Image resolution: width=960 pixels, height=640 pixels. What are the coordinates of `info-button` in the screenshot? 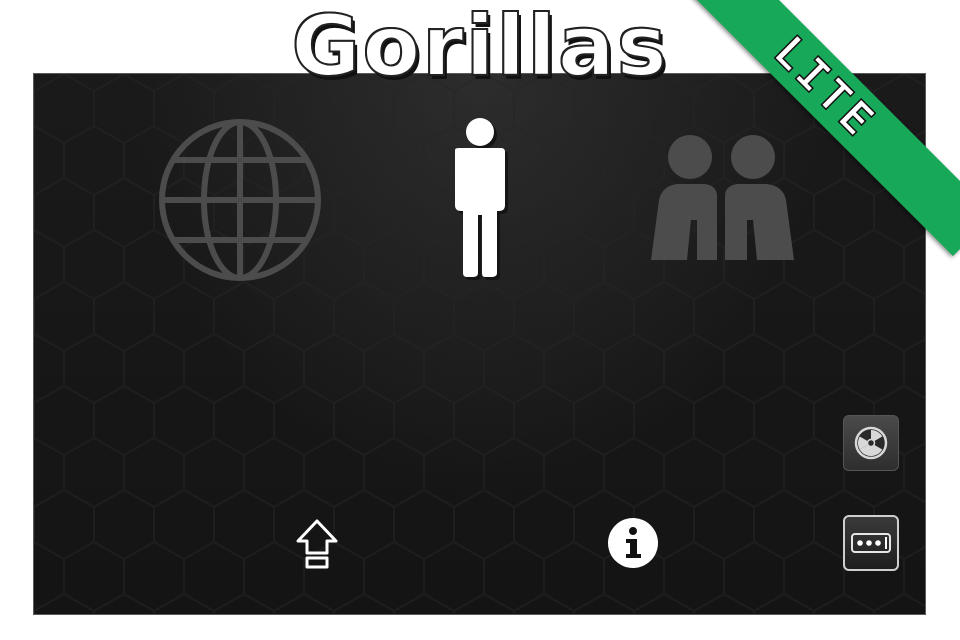 It's located at (633, 545).